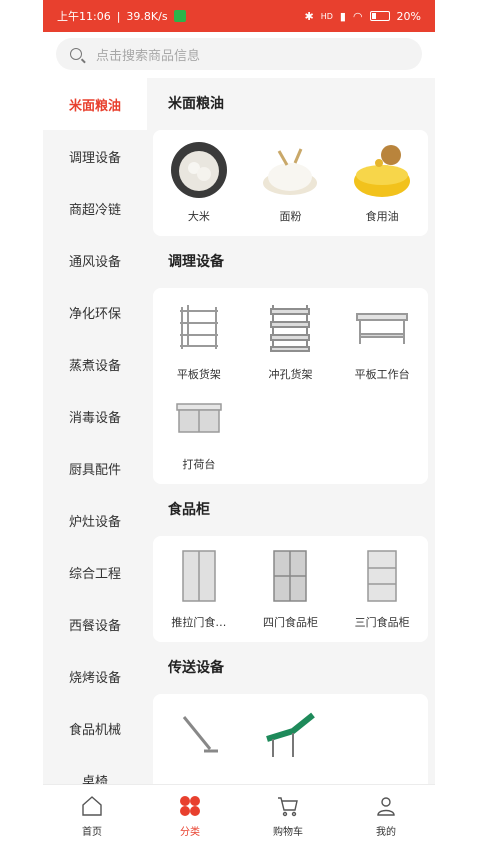  Describe the element at coordinates (95, 624) in the screenshot. I see `sidebar-item-western: 西餐设备` at that location.